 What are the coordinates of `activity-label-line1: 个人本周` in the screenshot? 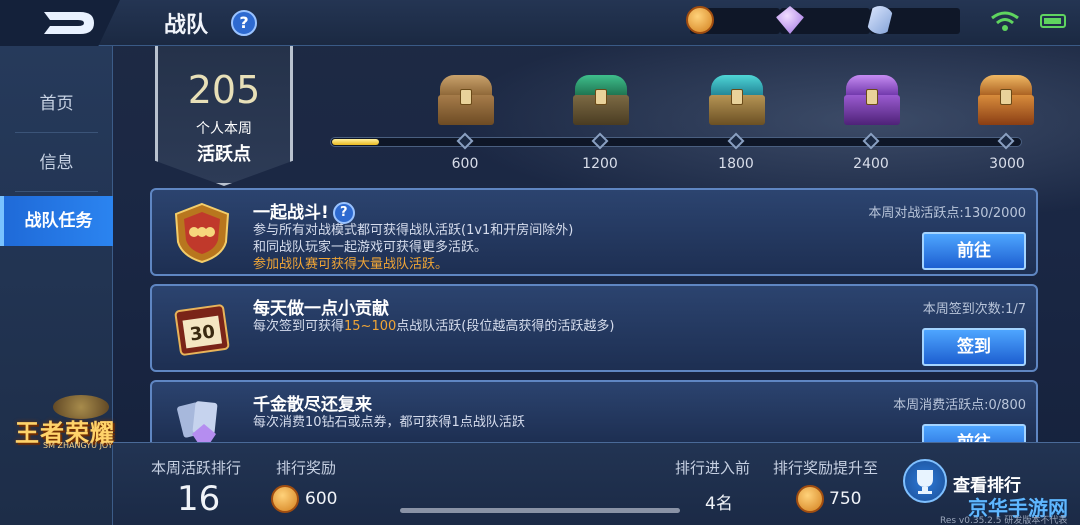 It's located at (224, 129).